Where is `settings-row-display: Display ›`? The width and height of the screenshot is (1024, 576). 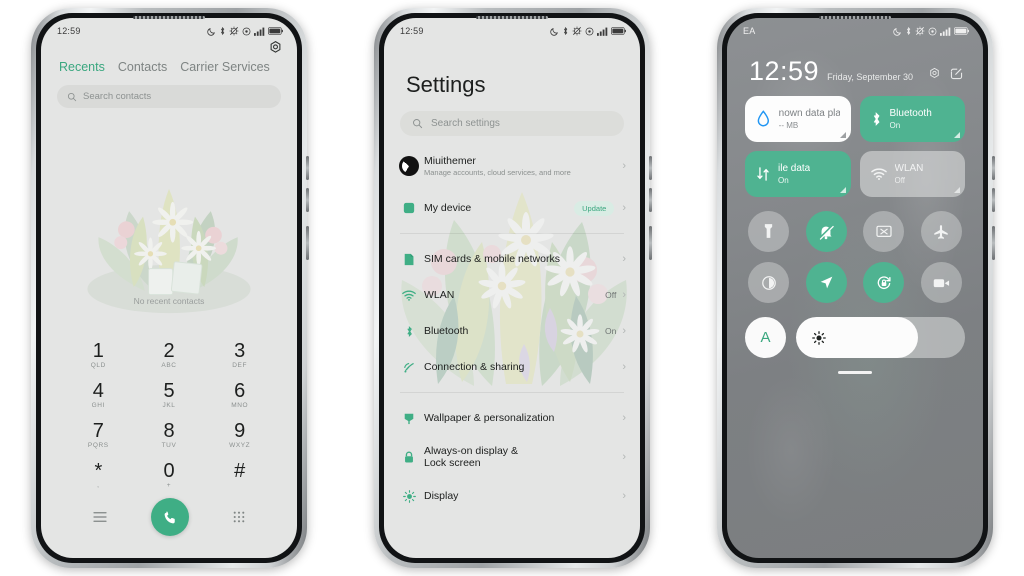 settings-row-display: Display › is located at coordinates (512, 496).